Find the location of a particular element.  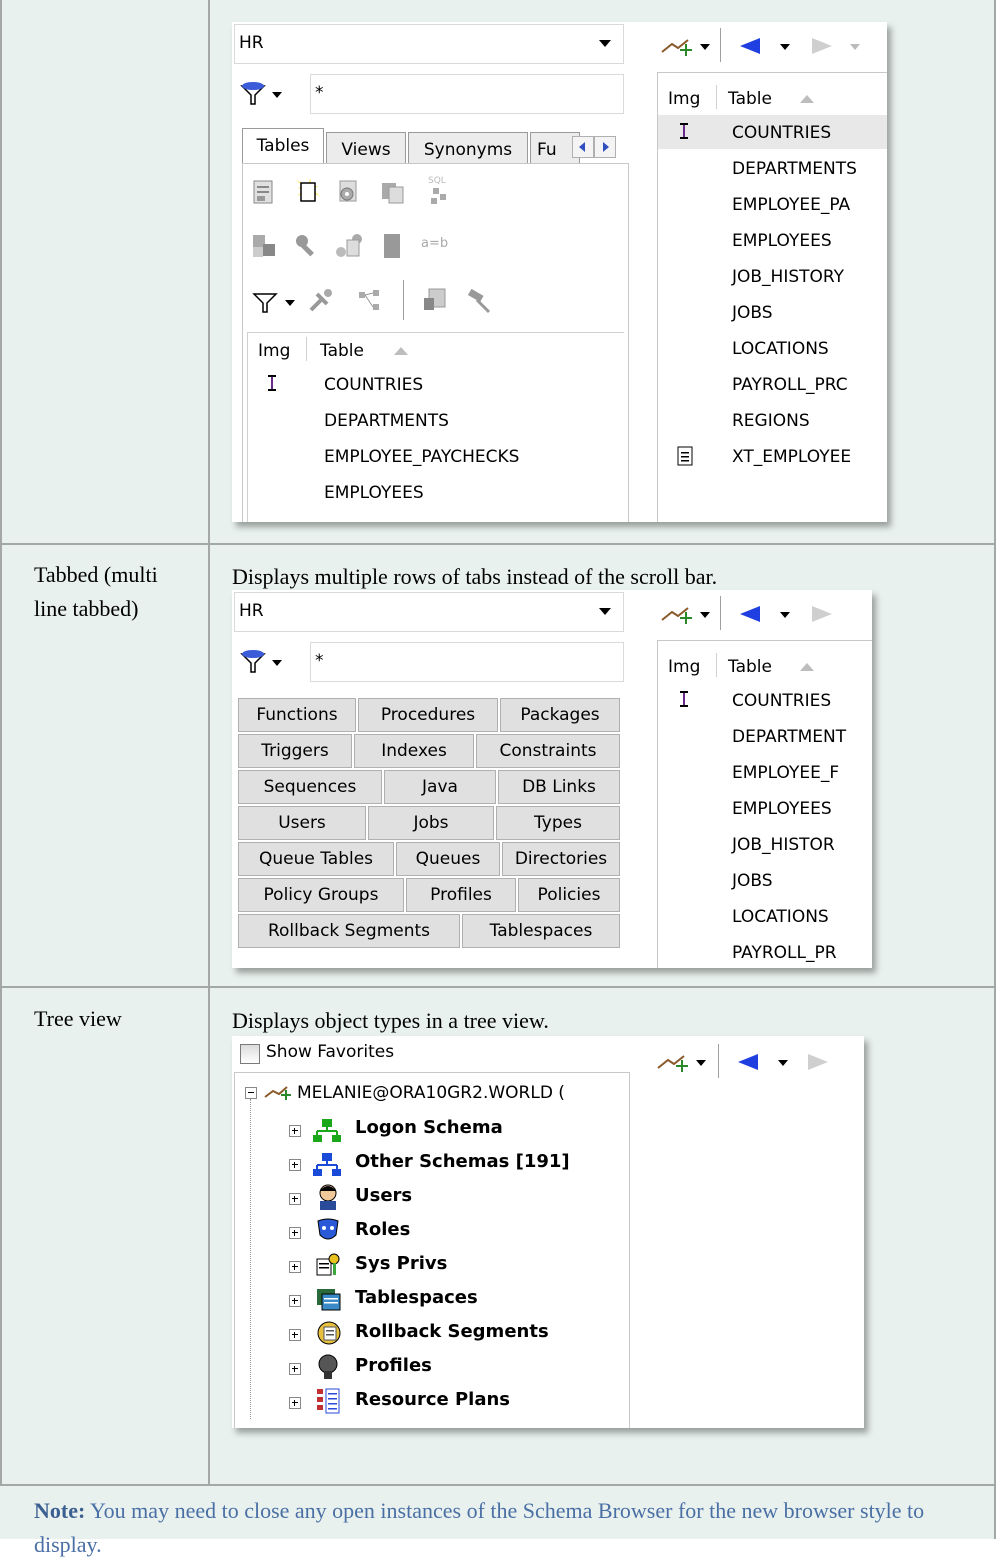

filter-icon is located at coordinates (265, 304).